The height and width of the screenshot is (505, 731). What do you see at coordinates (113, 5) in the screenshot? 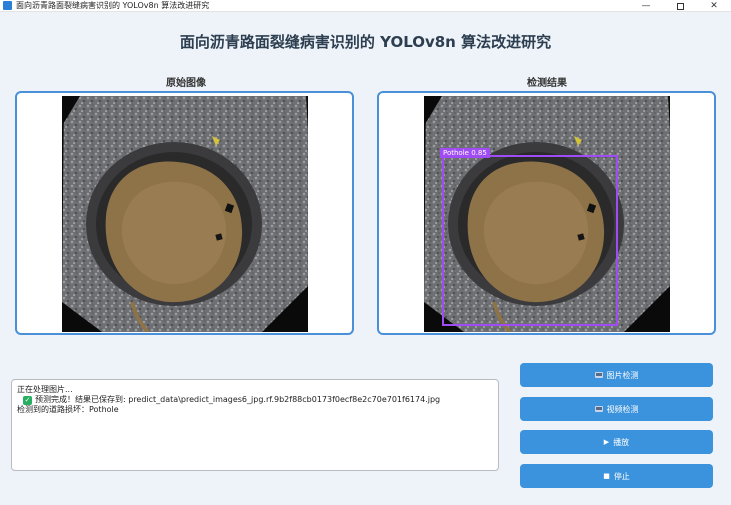
I see `window-title: 面向沥青路面裂缝病害识别的 YOLOv8n 算法改进研究` at bounding box center [113, 5].